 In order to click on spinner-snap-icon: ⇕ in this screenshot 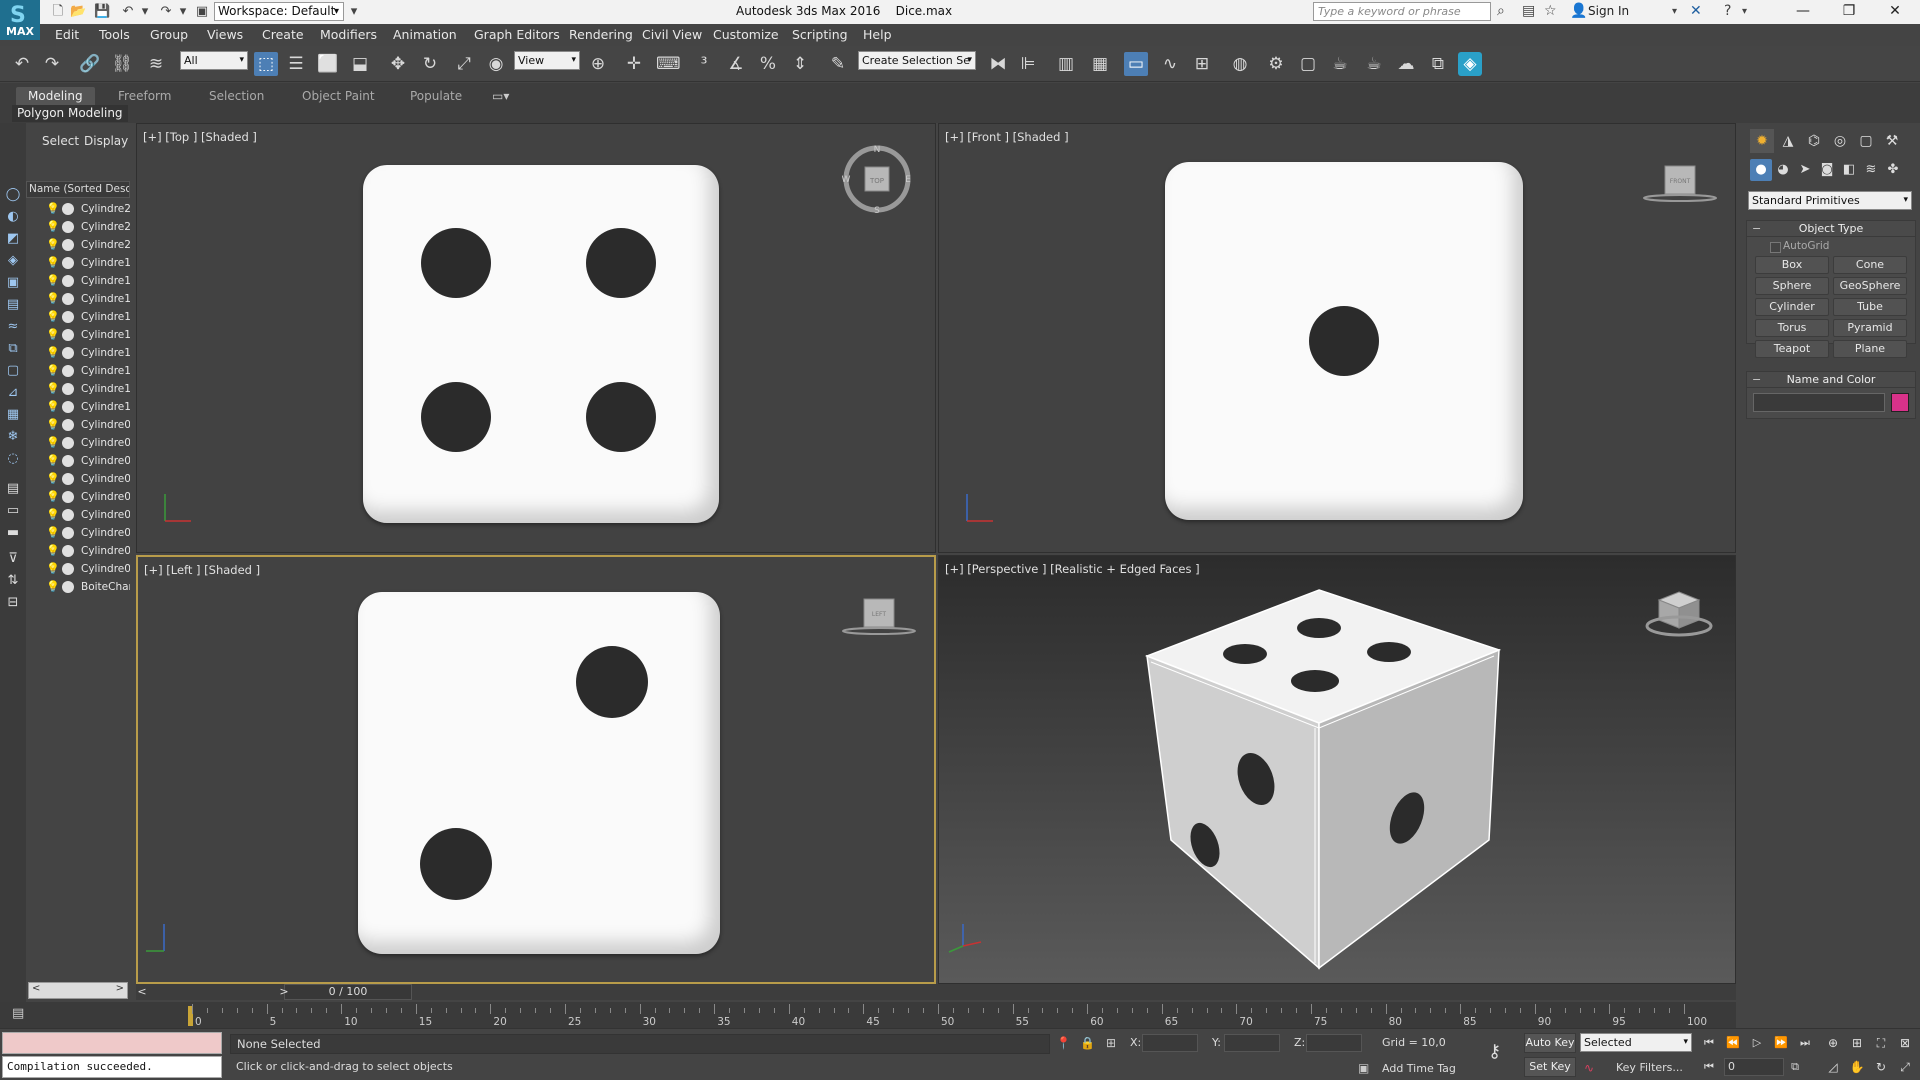, I will do `click(800, 64)`.